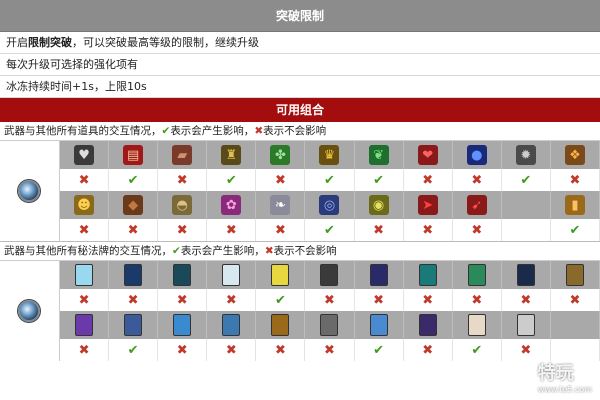 This screenshot has height=400, width=600. Describe the element at coordinates (231, 325) in the screenshot. I see `crystal-card-icon` at that location.